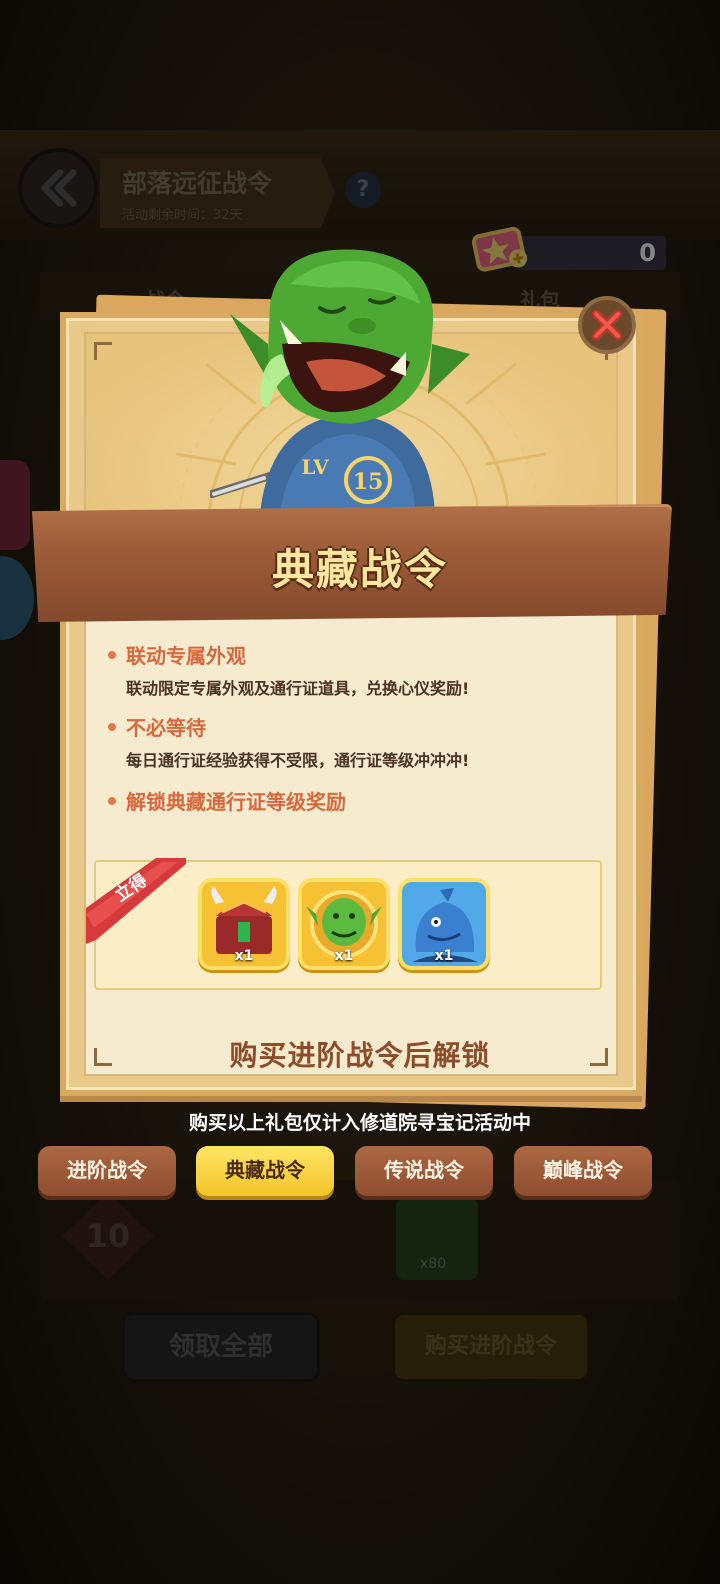 The width and height of the screenshot is (720, 1584). I want to click on feature-item: 不必等待 每日通行证经验获得不受限，通行证等级冲冲冲!, so click(288, 741).